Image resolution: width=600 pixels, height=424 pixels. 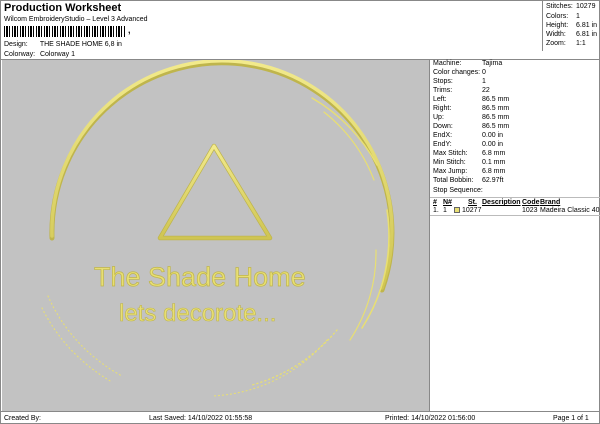 What do you see at coordinates (468, 144) in the screenshot?
I see `info-endy: EndY: 0.00 in` at bounding box center [468, 144].